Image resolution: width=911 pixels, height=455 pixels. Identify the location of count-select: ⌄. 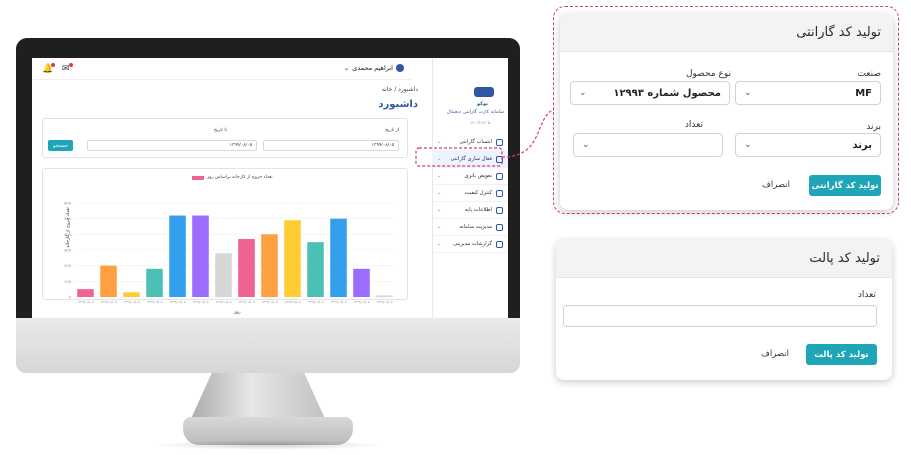
(648, 145).